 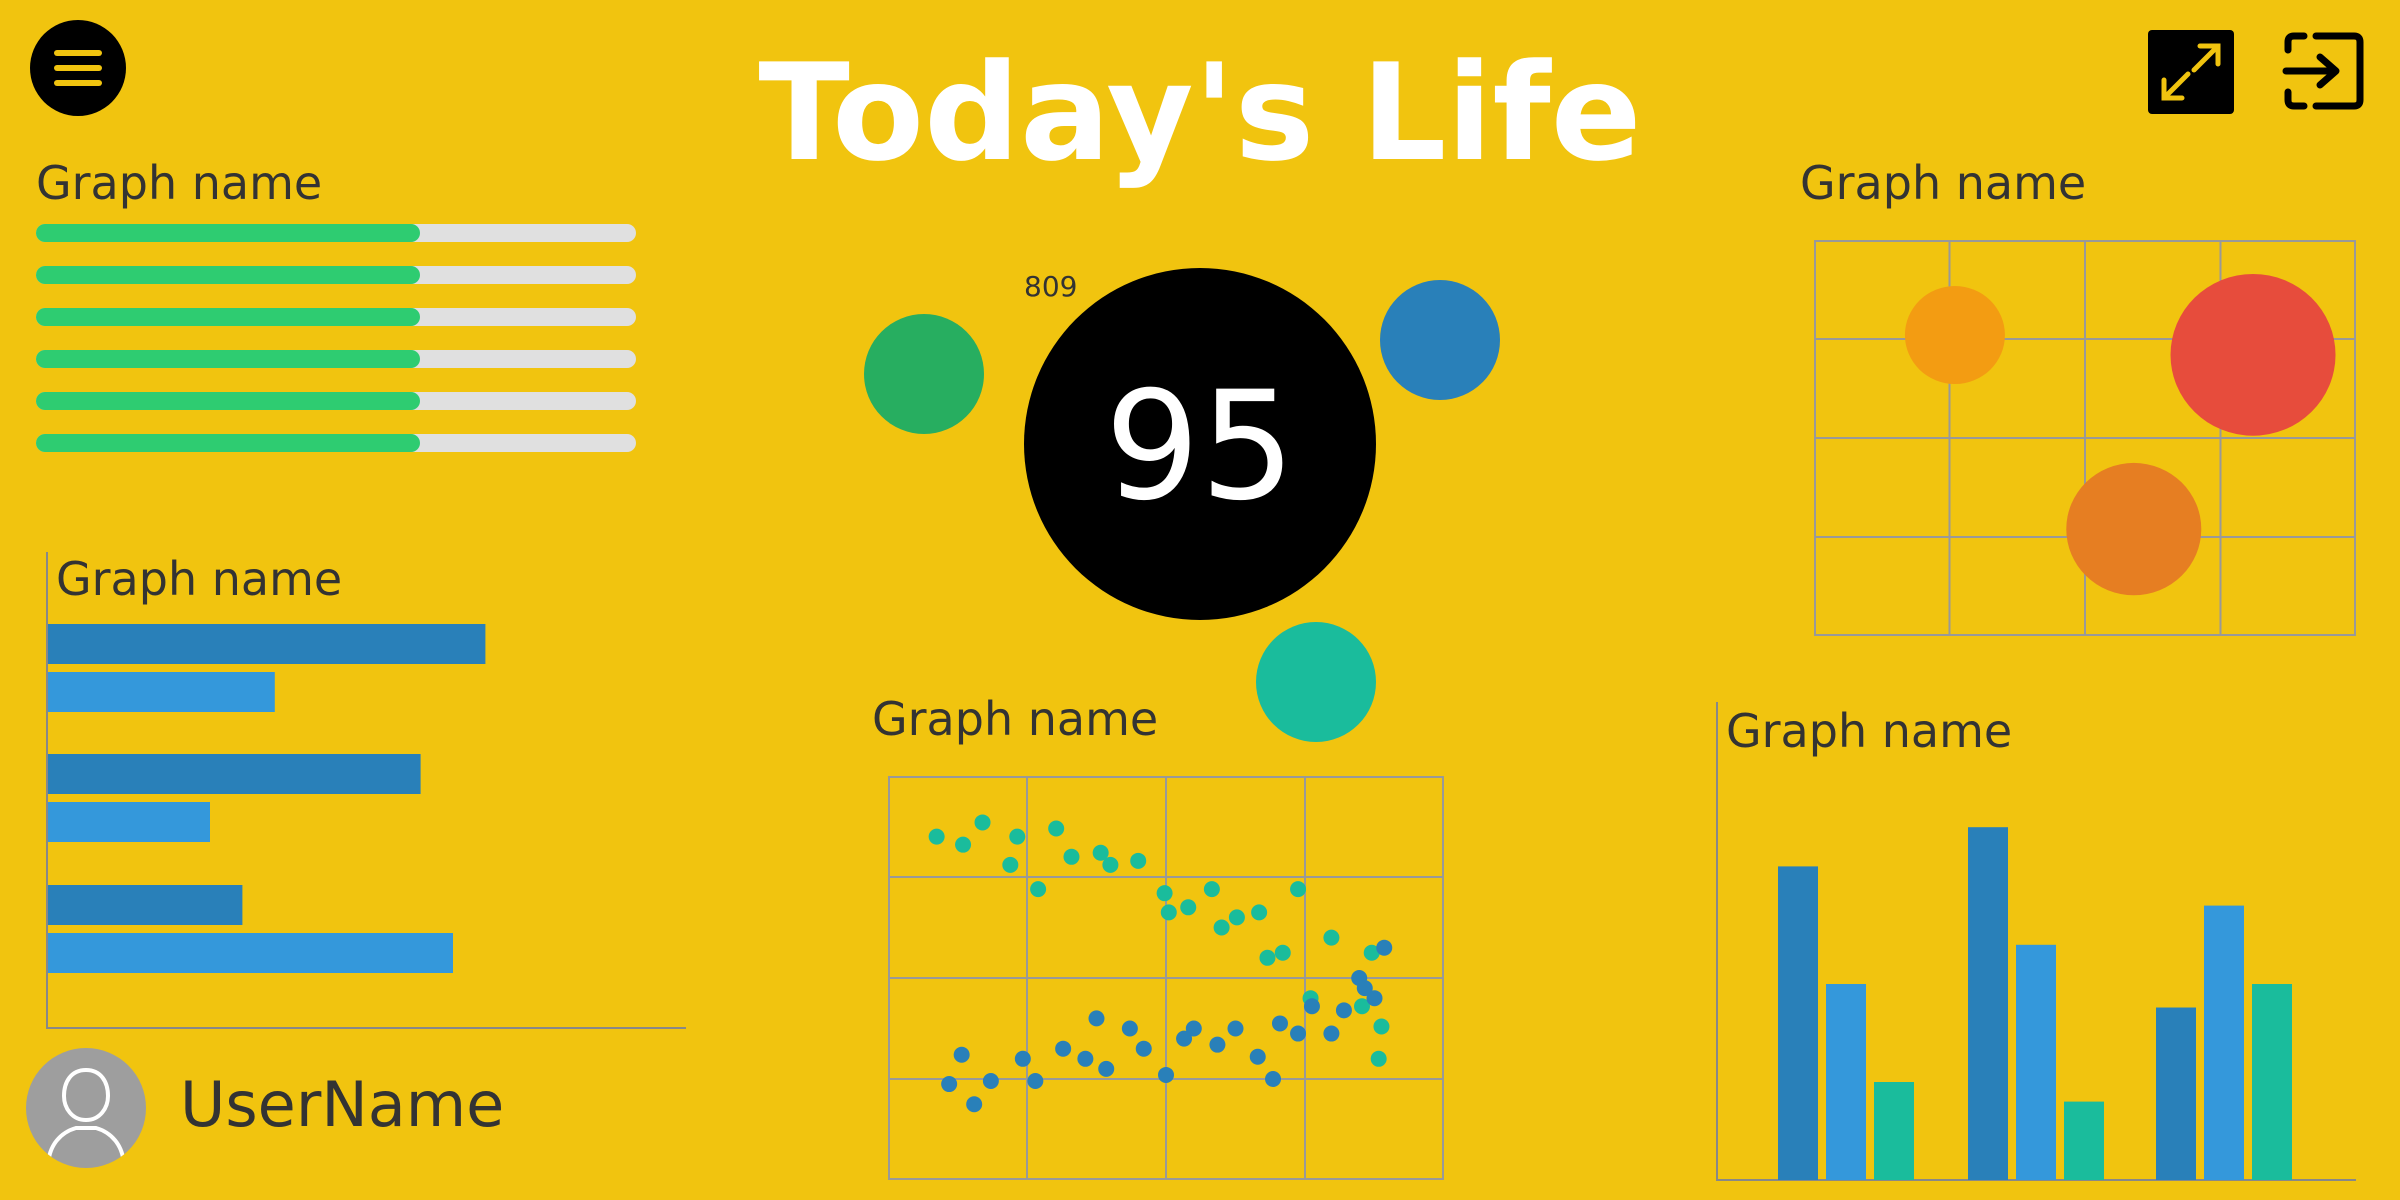 I want to click on avatar, so click(x=86, y=1108).